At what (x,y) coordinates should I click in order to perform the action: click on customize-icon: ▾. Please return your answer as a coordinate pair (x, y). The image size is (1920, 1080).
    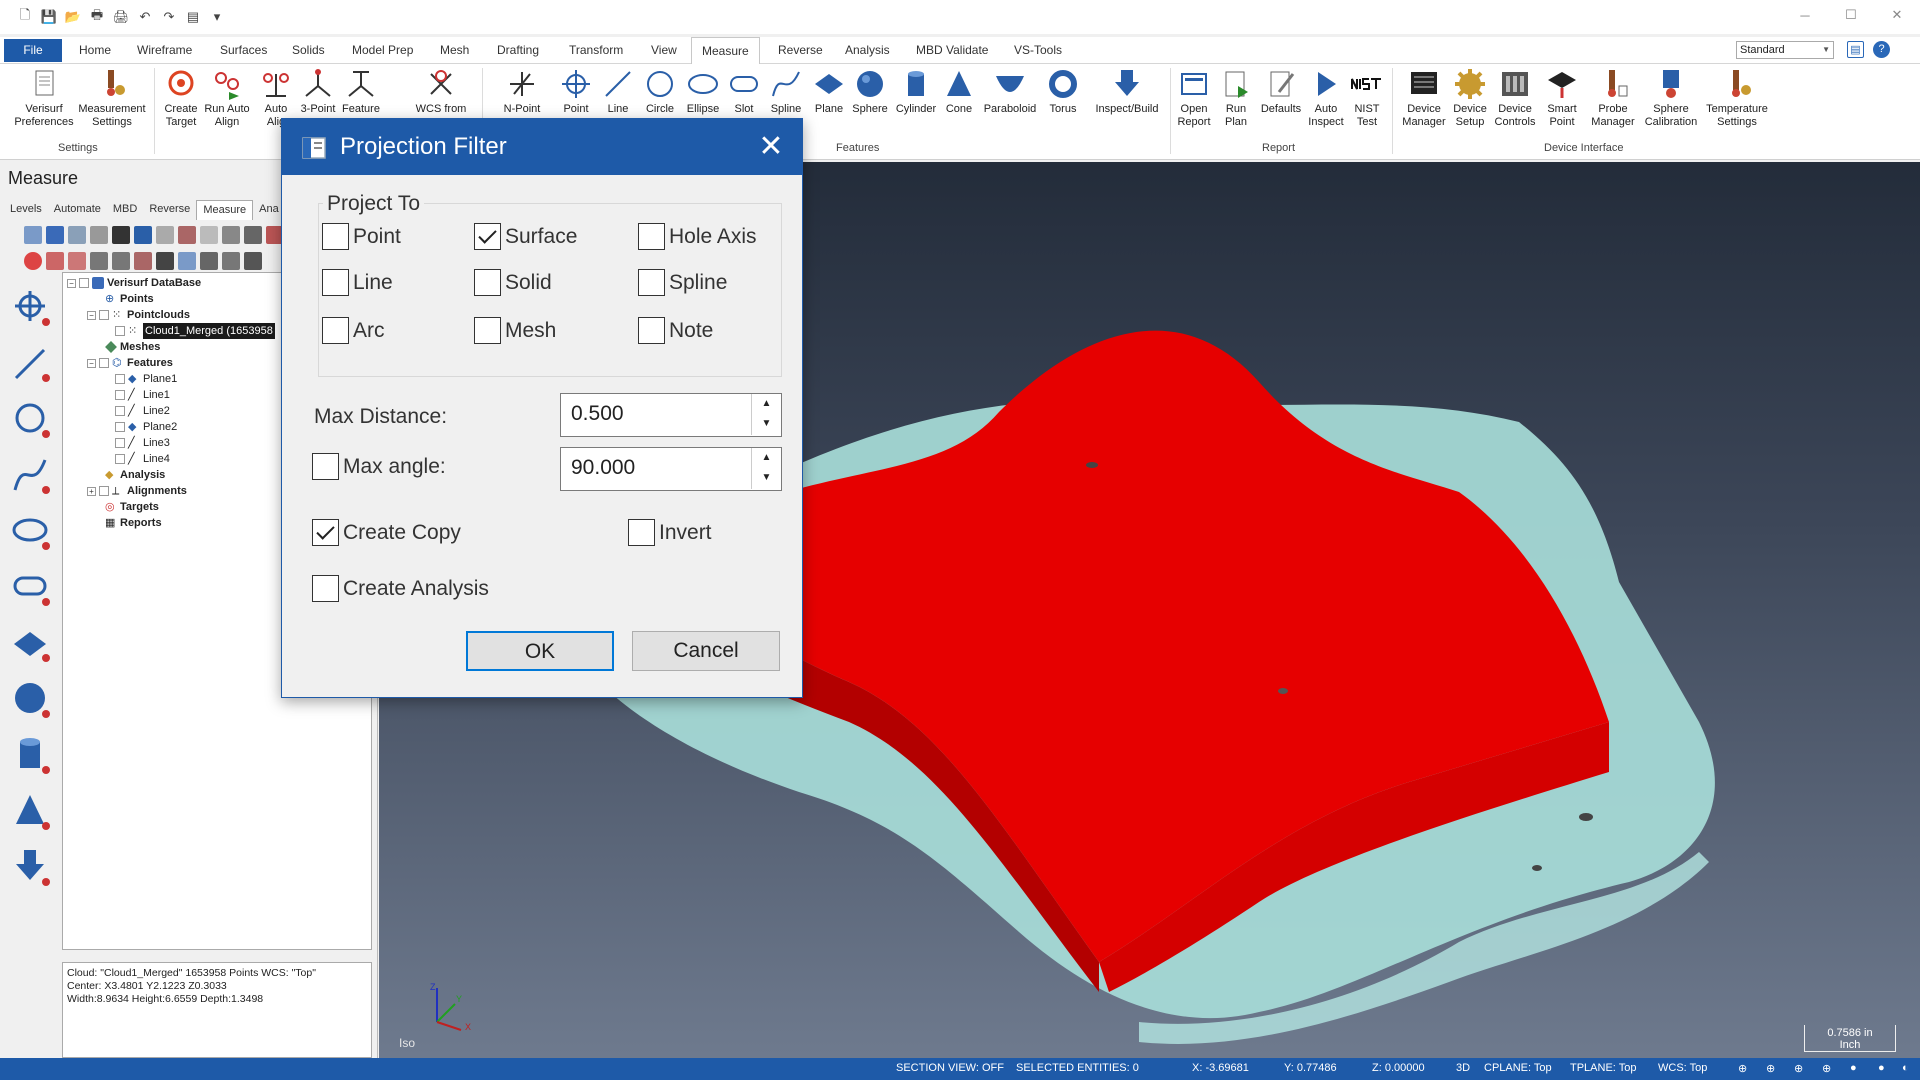
    Looking at the image, I should click on (217, 17).